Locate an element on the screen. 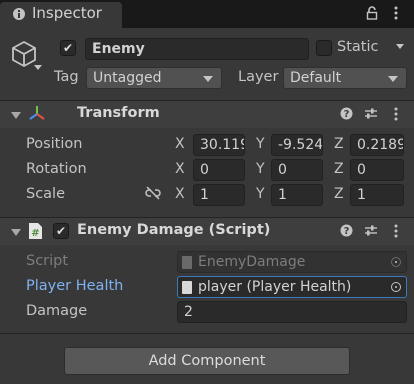 This screenshot has width=414, height=384. active-checkbox: ✔ is located at coordinates (68, 48).